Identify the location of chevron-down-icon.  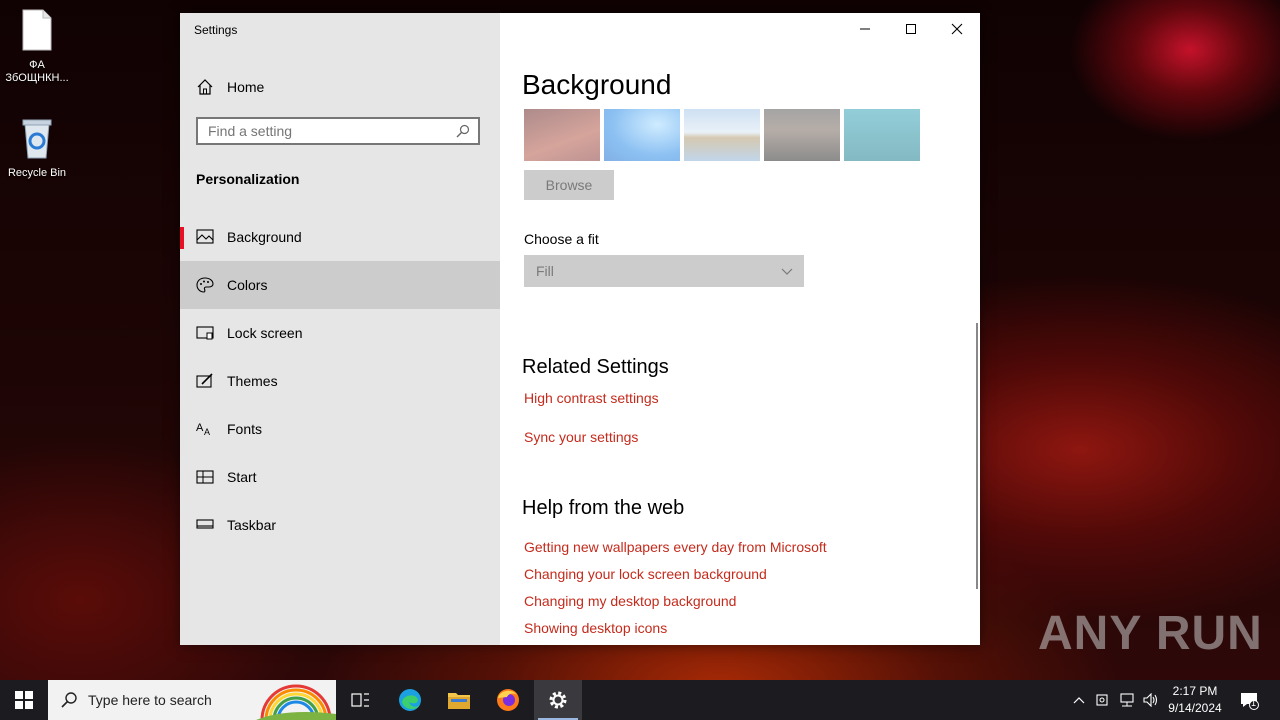
(787, 271).